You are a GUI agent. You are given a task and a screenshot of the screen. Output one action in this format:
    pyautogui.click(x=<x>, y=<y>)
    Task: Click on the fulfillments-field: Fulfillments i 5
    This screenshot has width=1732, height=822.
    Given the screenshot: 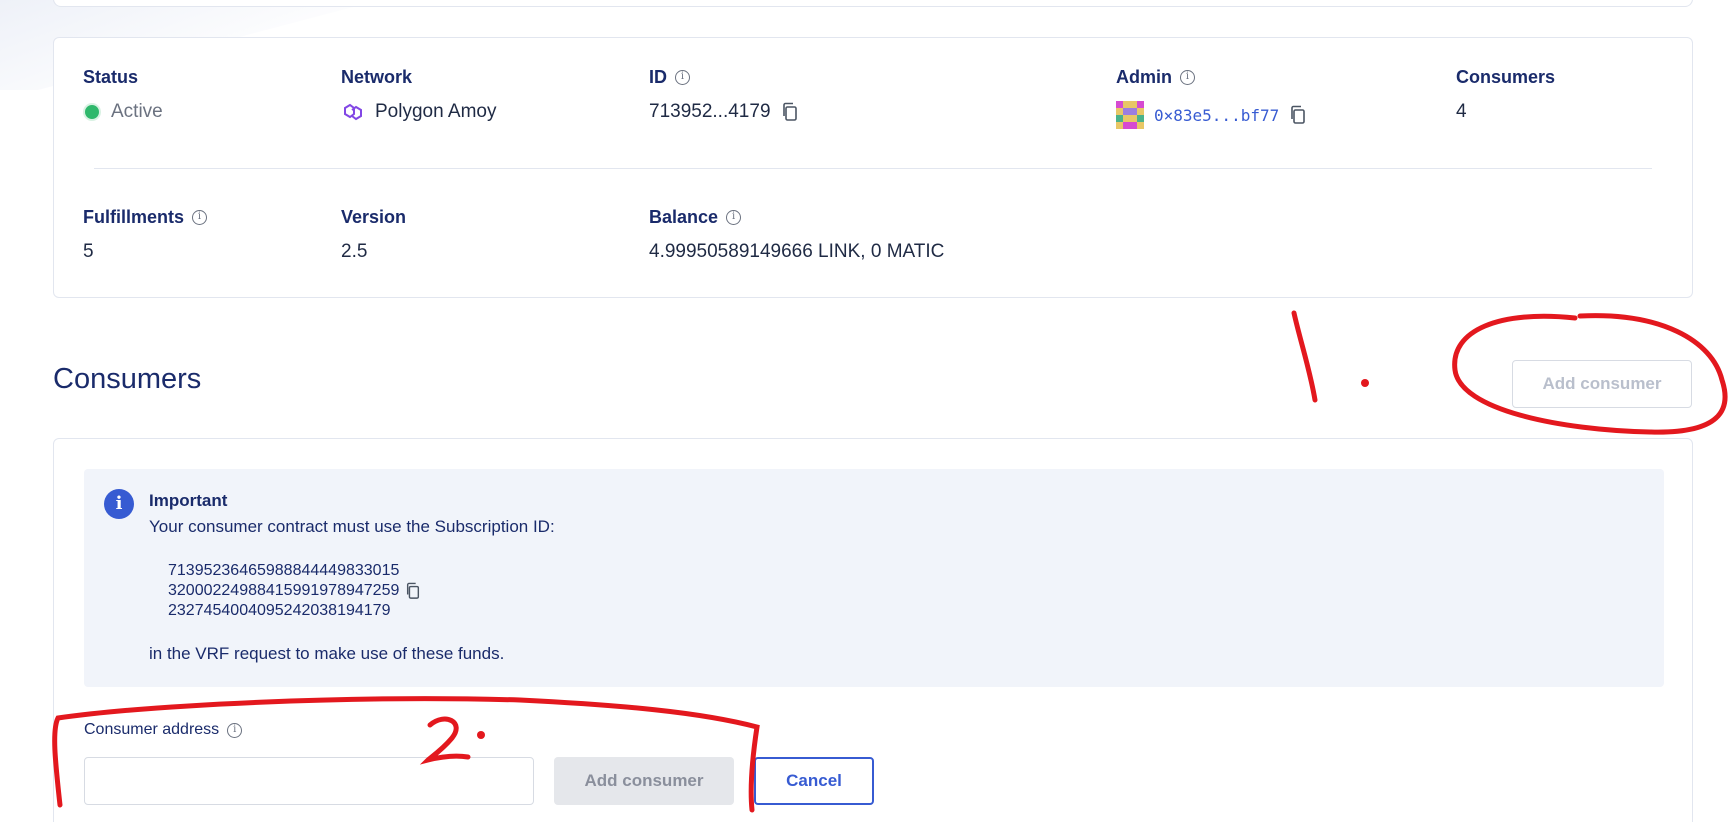 What is the action you would take?
    pyautogui.click(x=145, y=235)
    